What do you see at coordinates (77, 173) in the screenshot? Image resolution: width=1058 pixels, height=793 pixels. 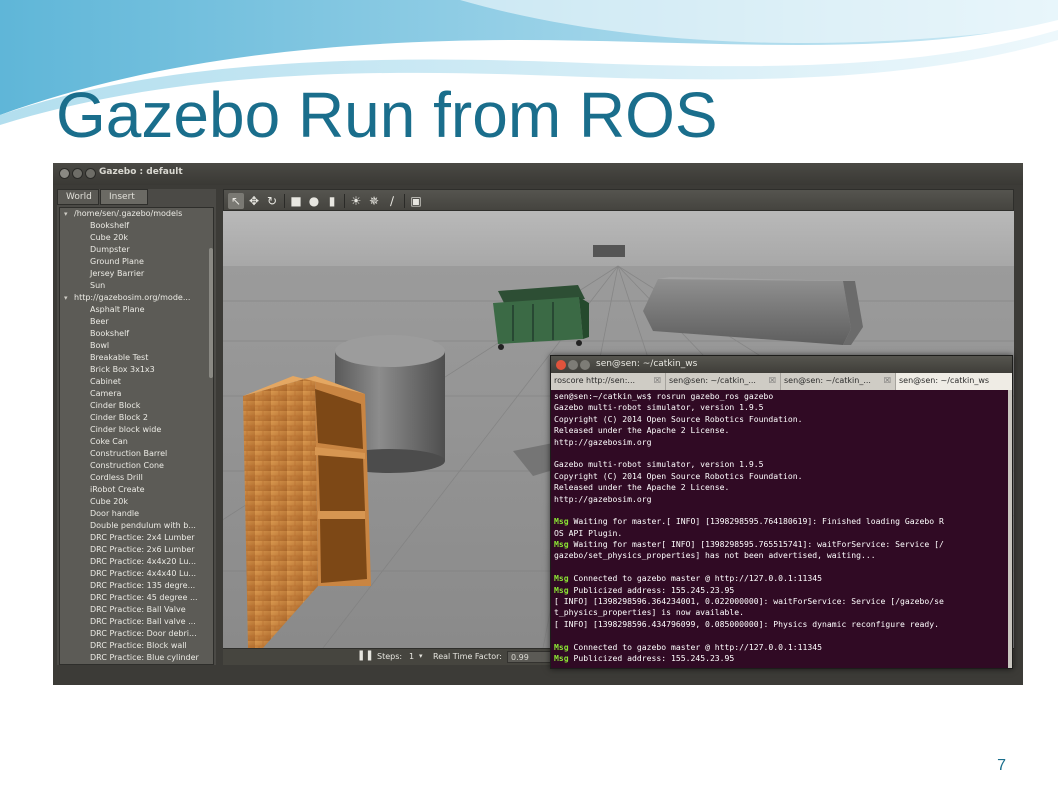 I see `window-minimize-button` at bounding box center [77, 173].